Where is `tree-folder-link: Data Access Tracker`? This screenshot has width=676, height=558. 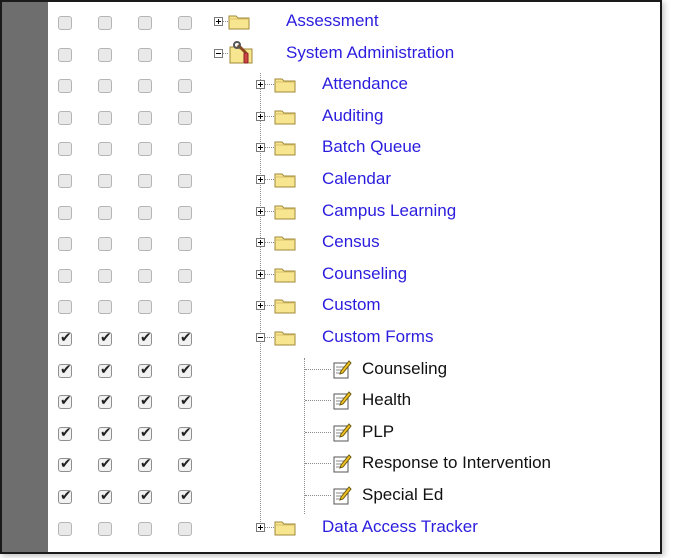 tree-folder-link: Data Access Tracker is located at coordinates (400, 527).